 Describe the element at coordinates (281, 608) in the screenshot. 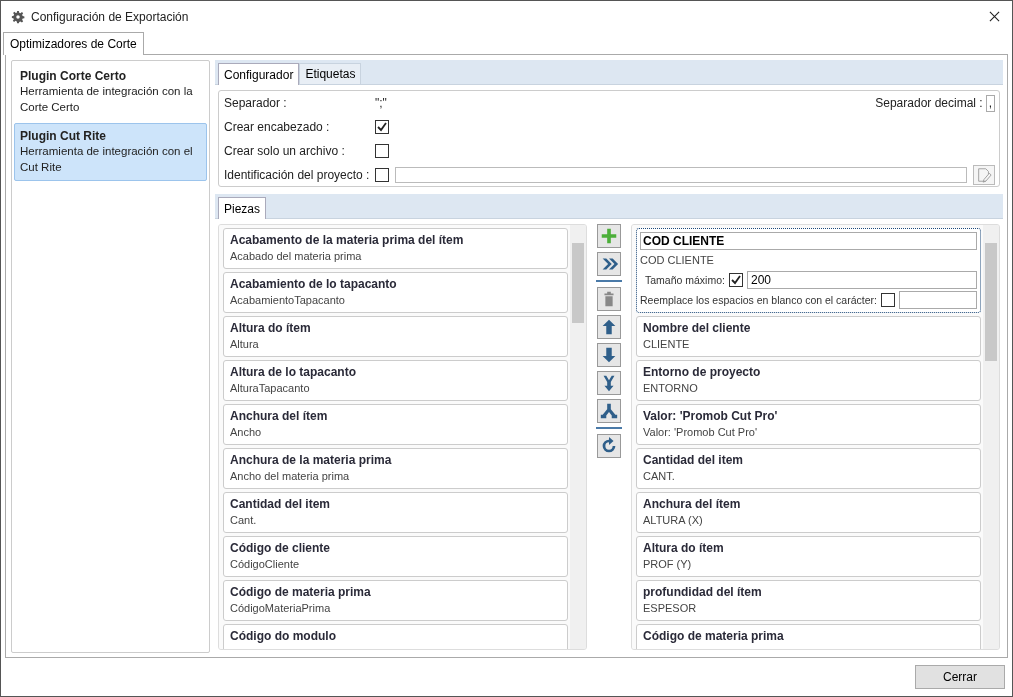

I see `field-subtitle: CódigoMateriaPrima` at that location.